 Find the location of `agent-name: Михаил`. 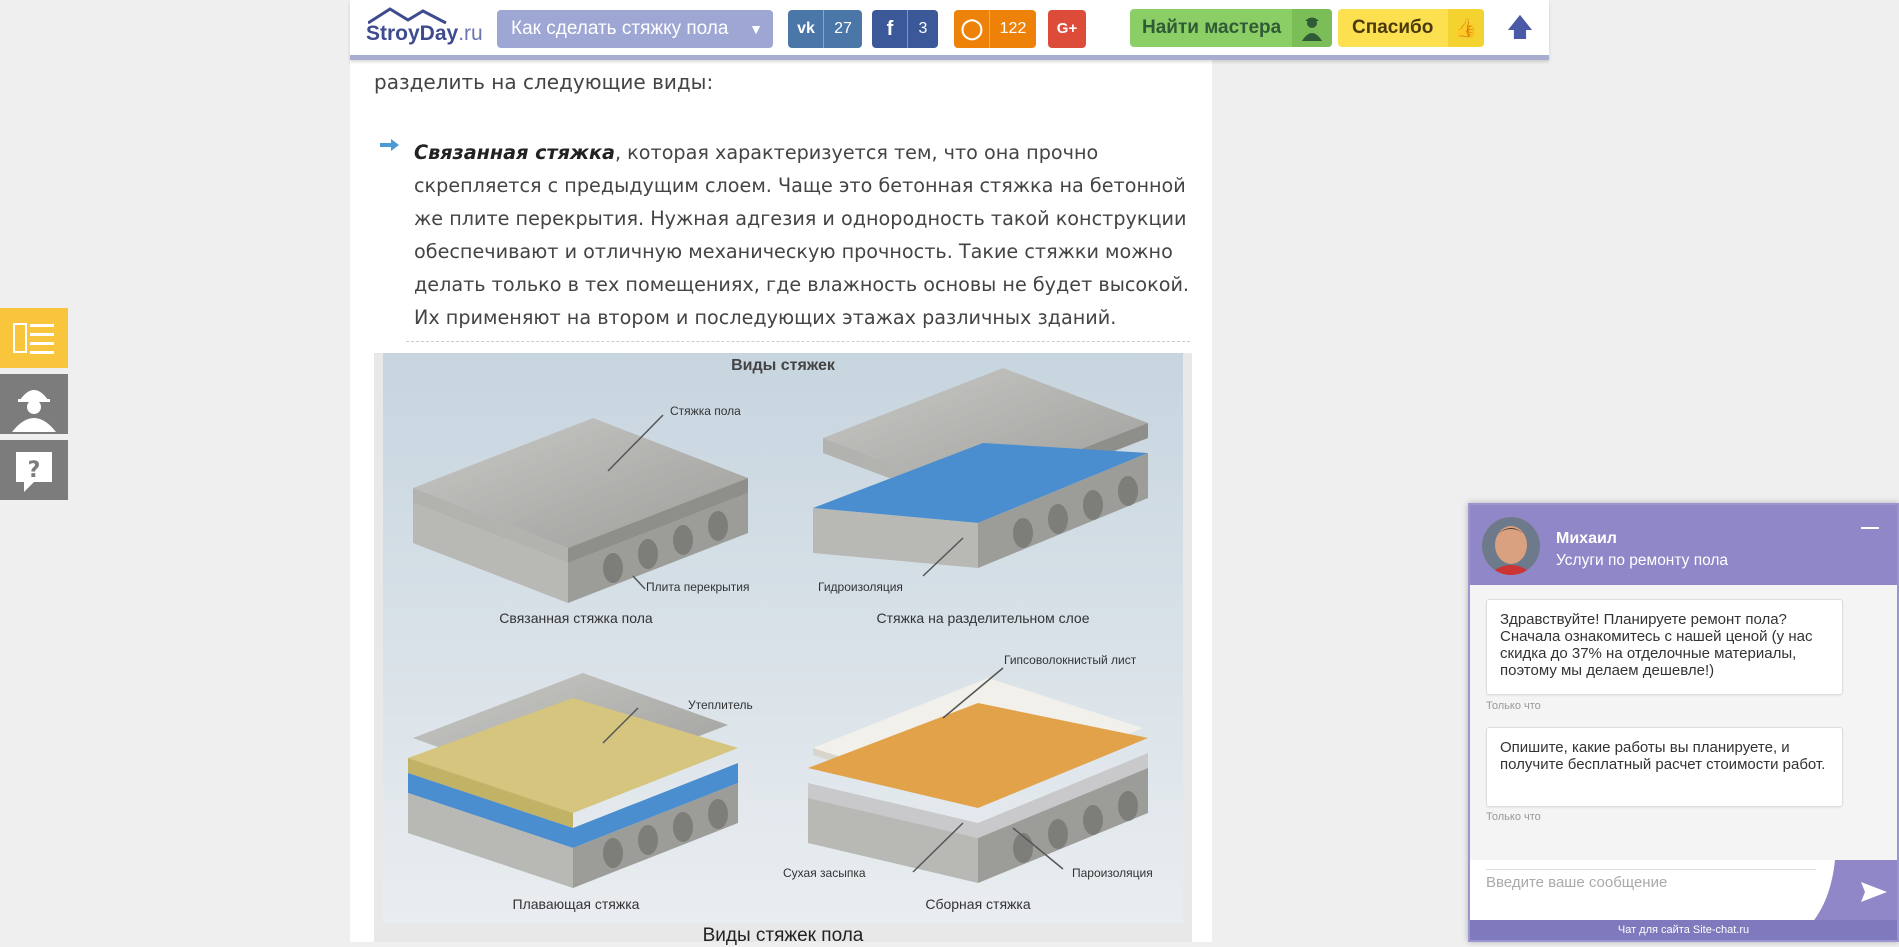

agent-name: Михаил is located at coordinates (1586, 538).